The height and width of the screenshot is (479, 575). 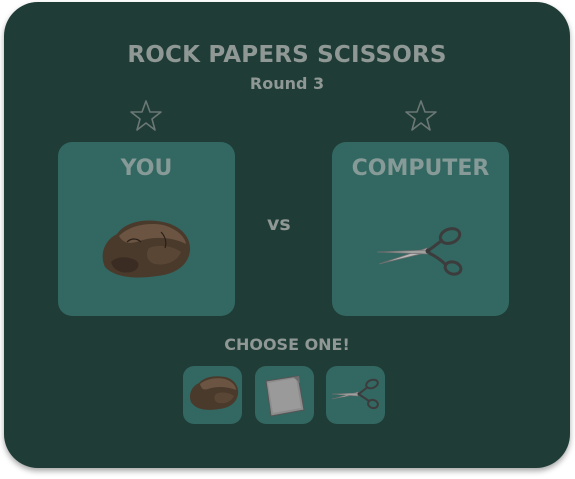 What do you see at coordinates (421, 116) in the screenshot?
I see `computer-star-icon` at bounding box center [421, 116].